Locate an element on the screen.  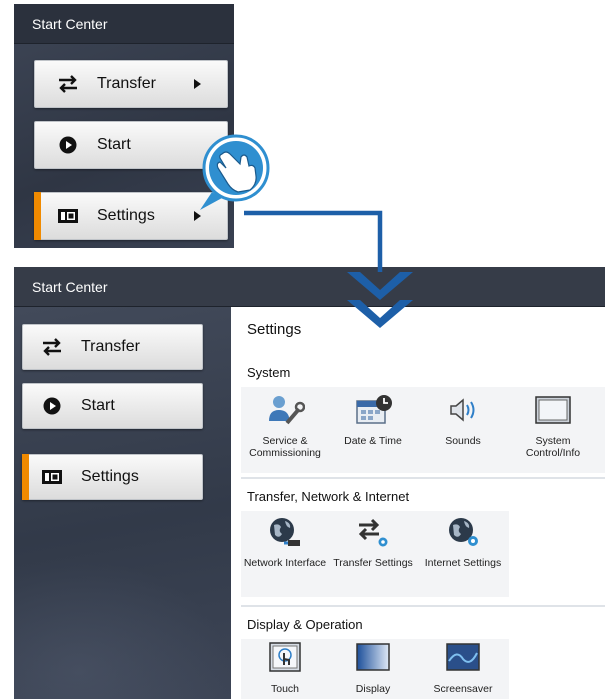
flow-connector is located at coordinates (306, 231).